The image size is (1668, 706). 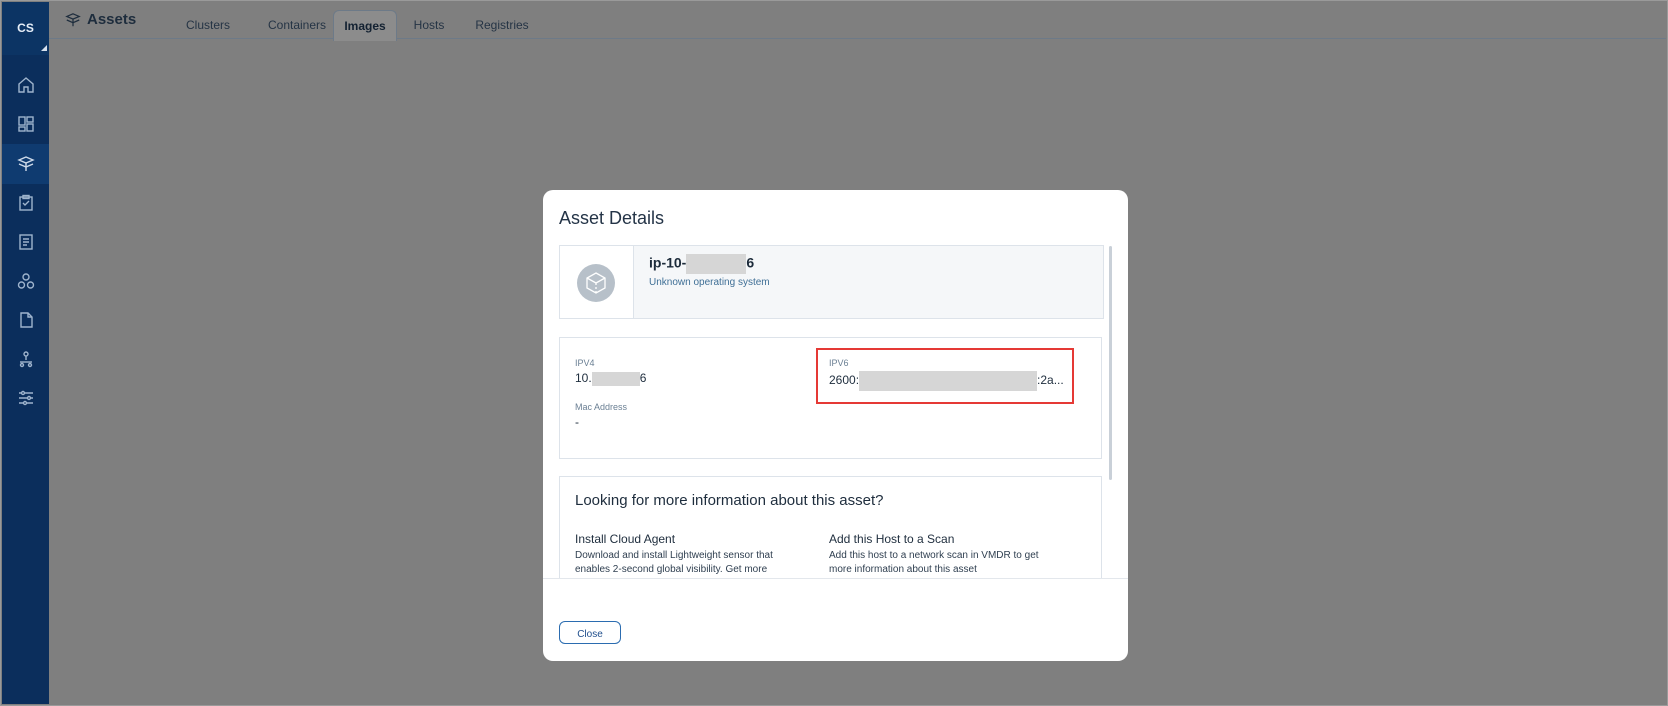 I want to click on app-logo: CS, so click(x=25, y=28).